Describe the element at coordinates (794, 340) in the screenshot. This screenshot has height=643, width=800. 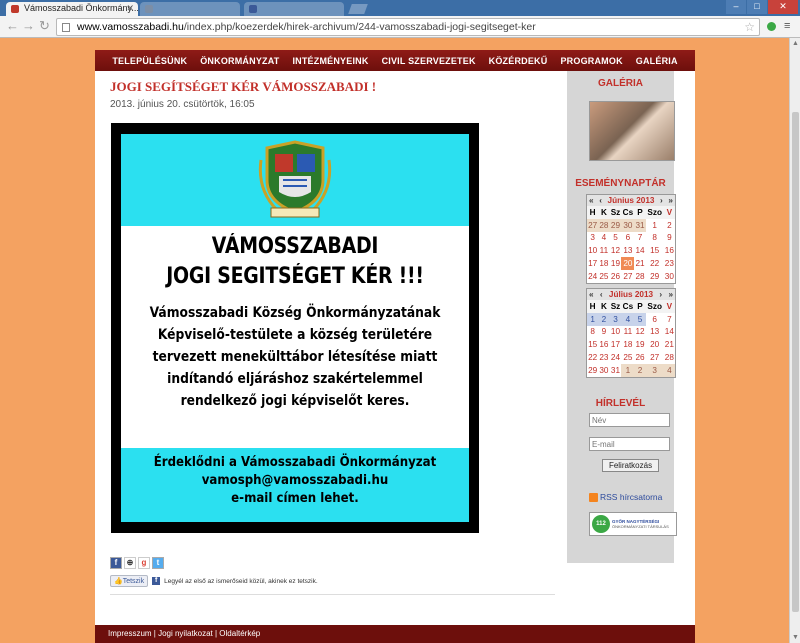
I see `scrollbar: ▲ ▼` at that location.